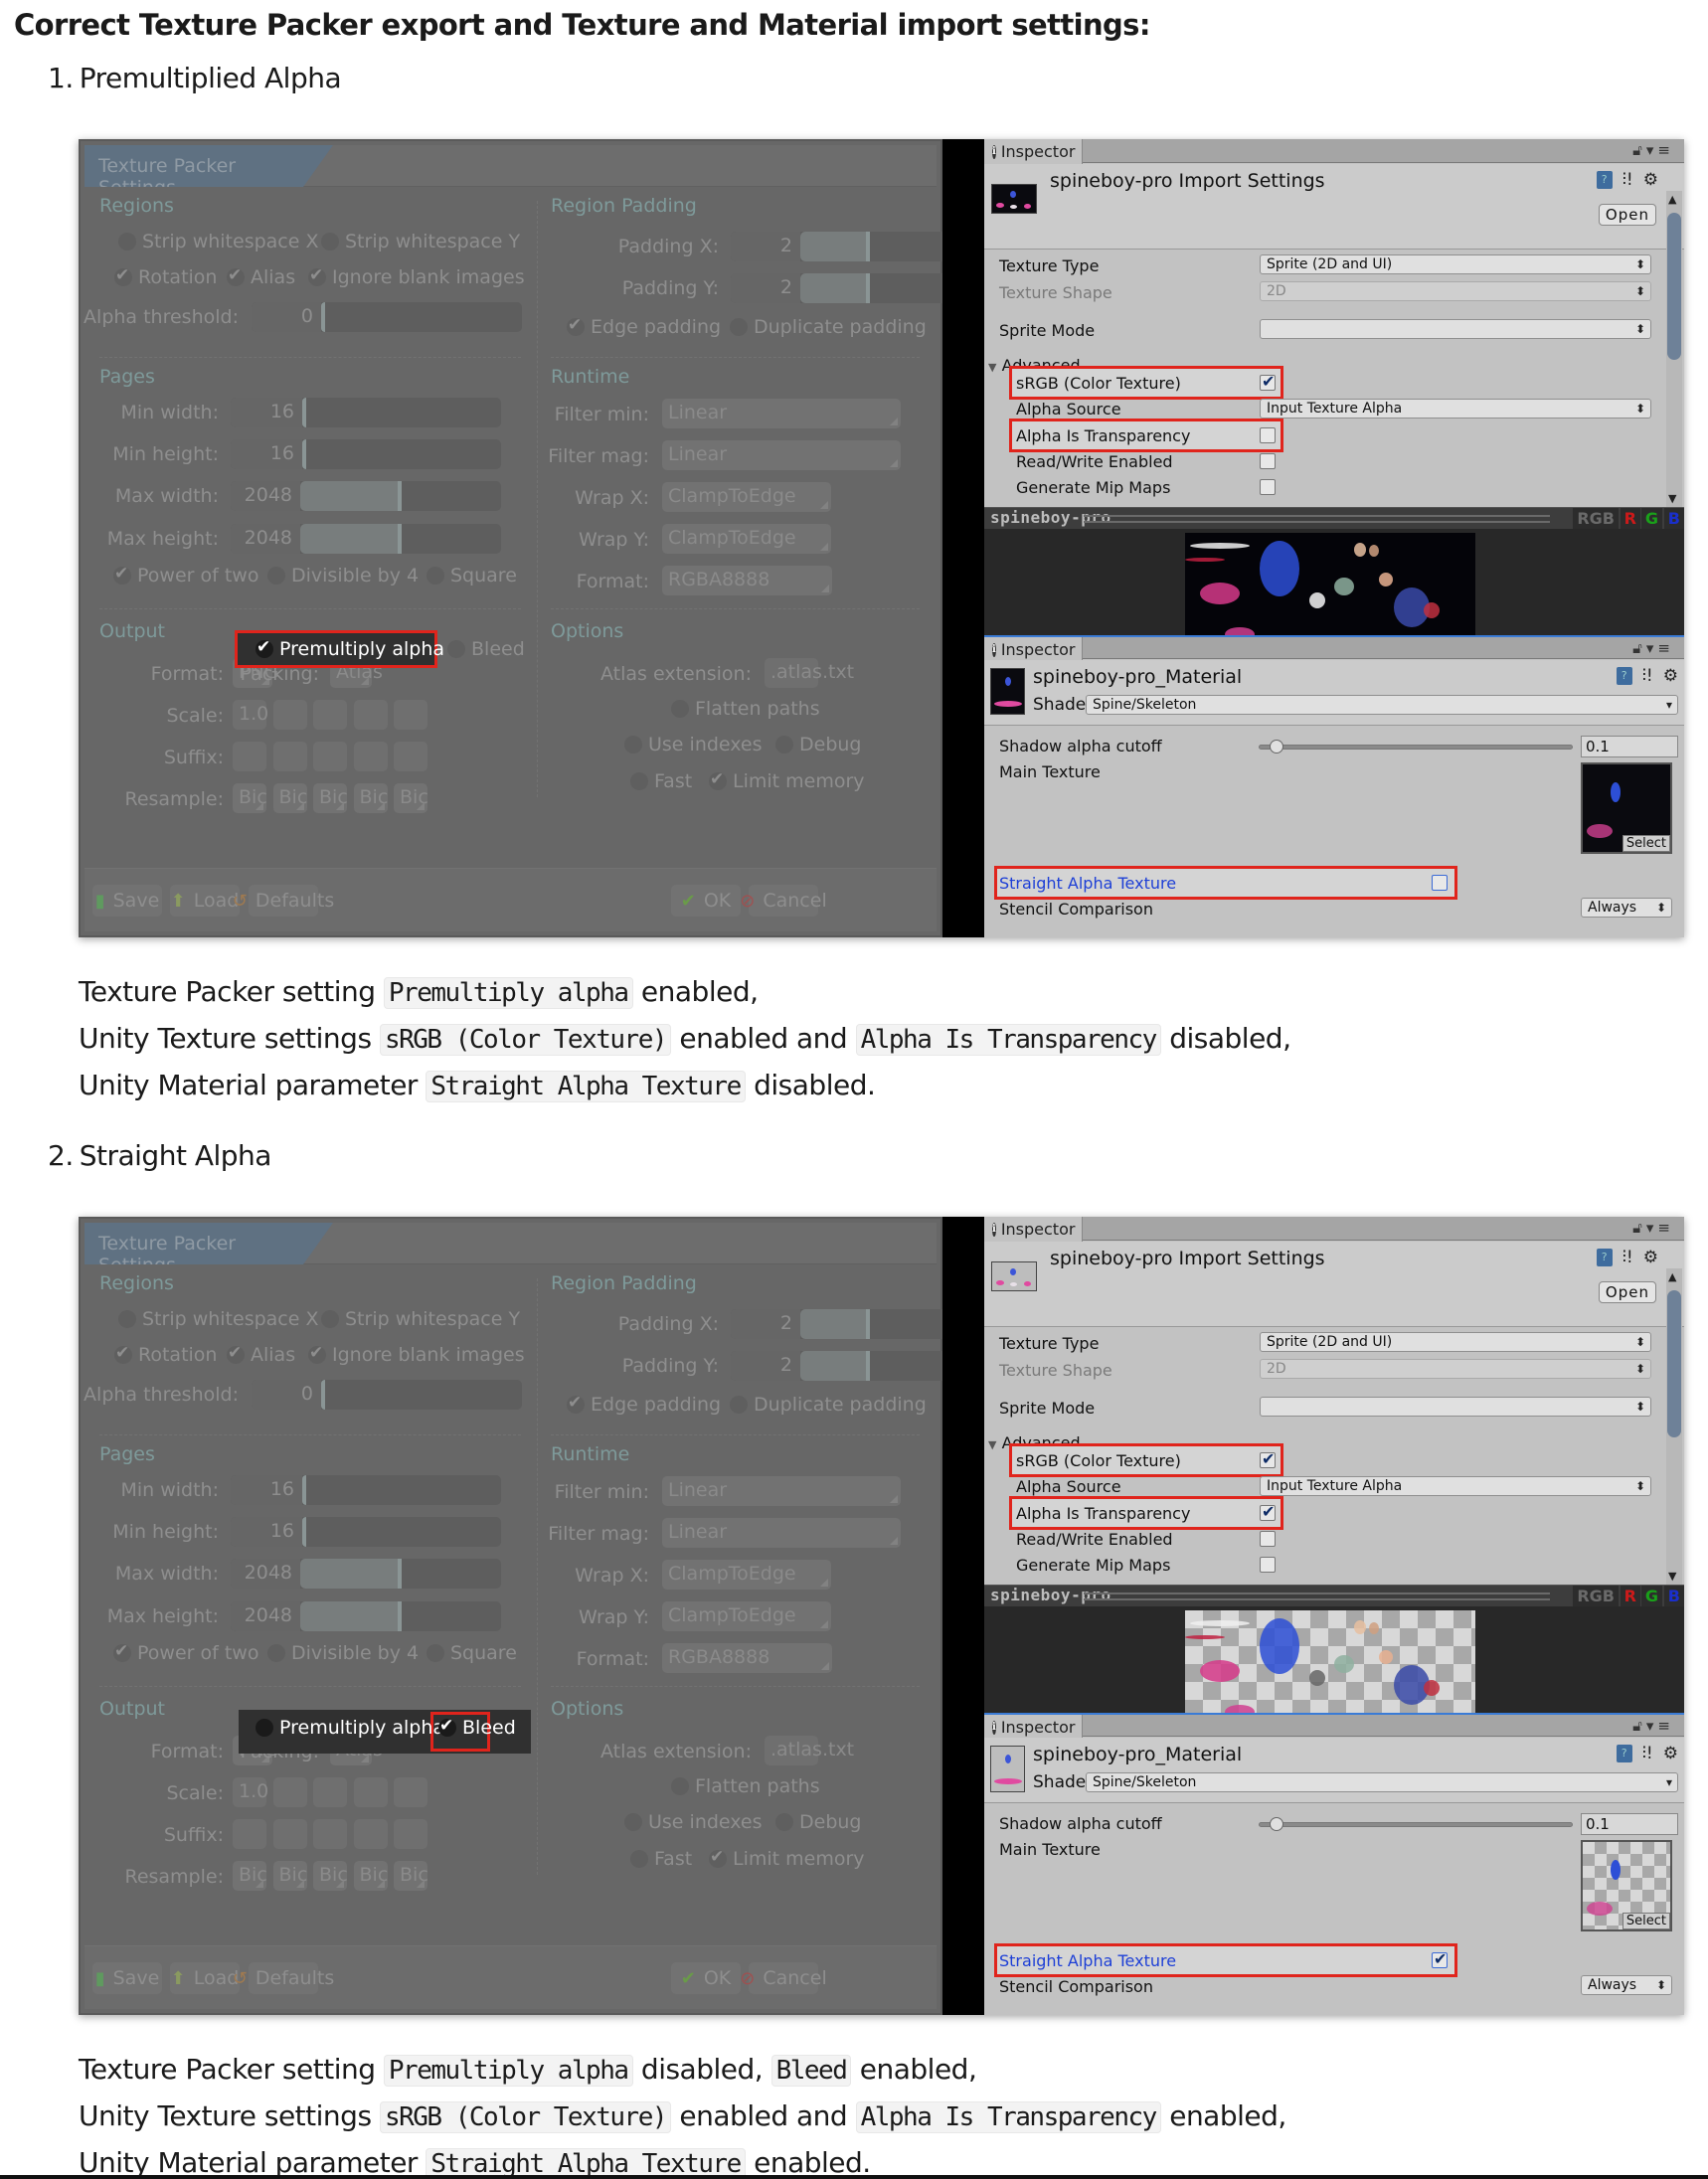  I want to click on alpha-threshold-slider: 0, so click(387, 1395).